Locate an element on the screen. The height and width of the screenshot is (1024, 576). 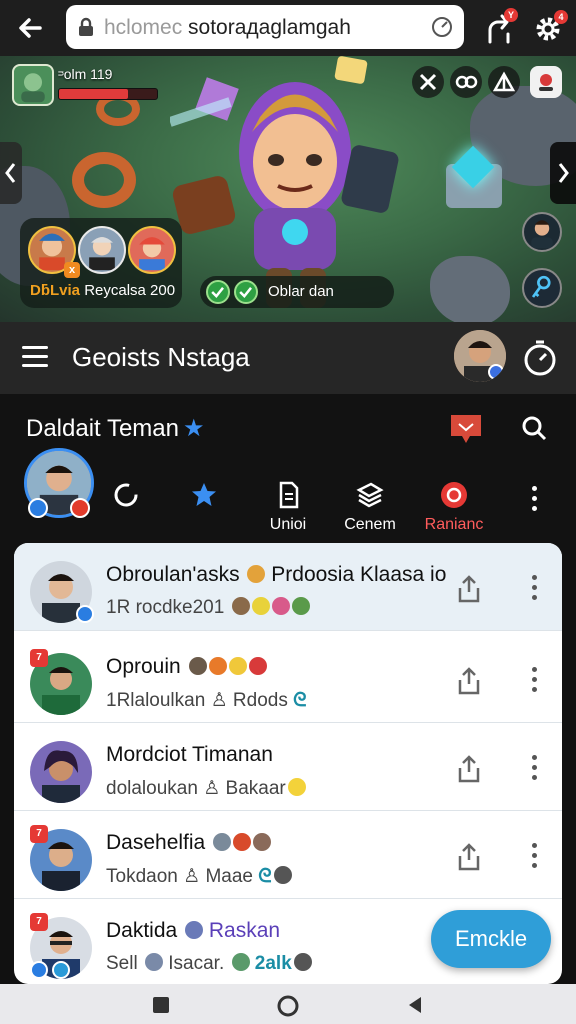
url-bar: hclomec sotoraдaglamgah is located at coordinates (265, 27).